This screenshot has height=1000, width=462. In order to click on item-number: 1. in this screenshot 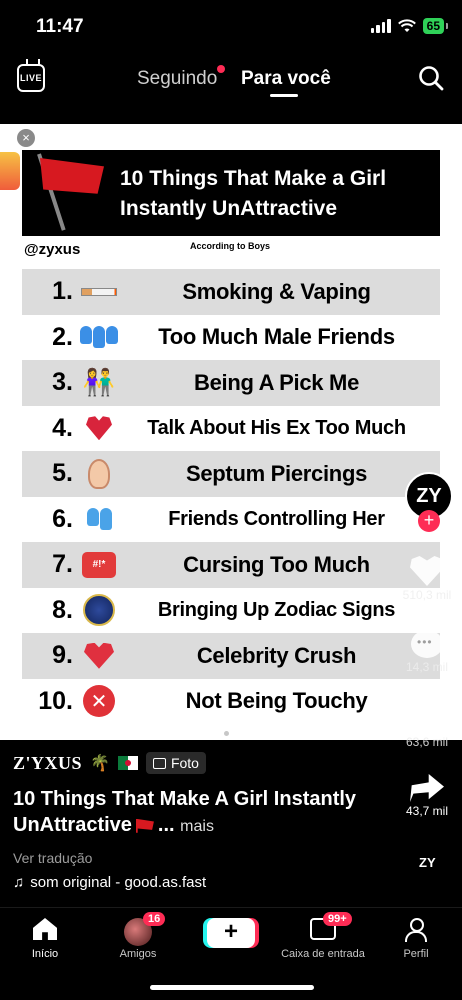, I will do `click(62, 291)`.